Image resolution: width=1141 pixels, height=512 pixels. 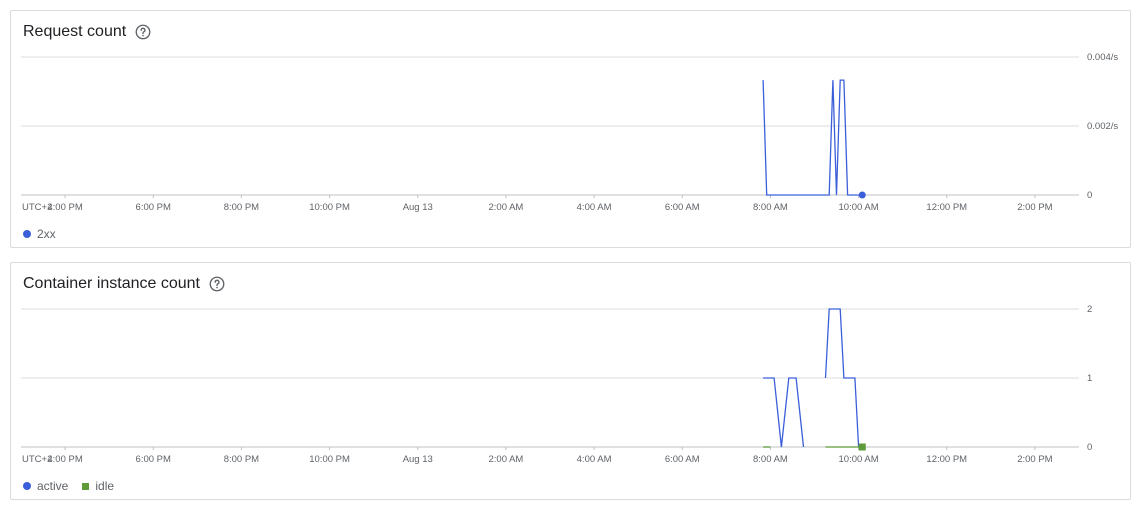 What do you see at coordinates (53, 486) in the screenshot?
I see `legend-label-active: active` at bounding box center [53, 486].